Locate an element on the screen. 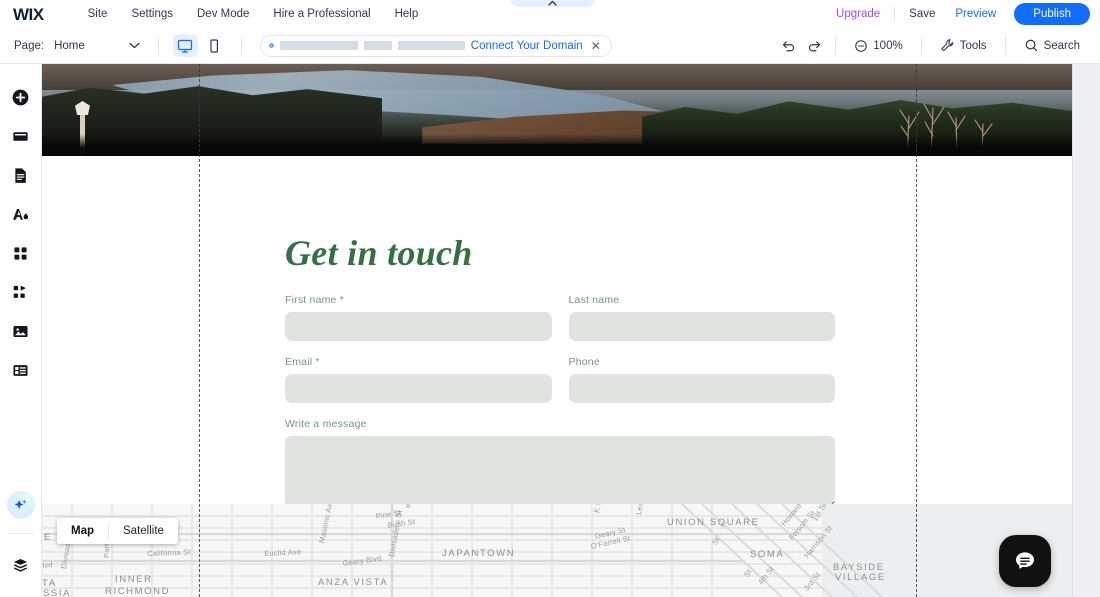 The image size is (1100, 597). connect-domain-link: Connect Your Domain is located at coordinates (527, 46).